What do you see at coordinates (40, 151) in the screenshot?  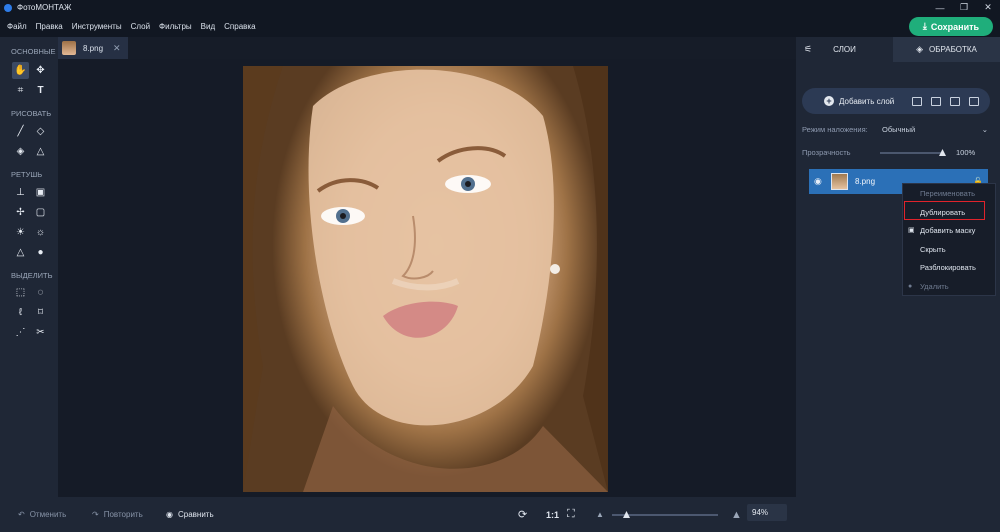 I see `shapes-tool-icon: △` at bounding box center [40, 151].